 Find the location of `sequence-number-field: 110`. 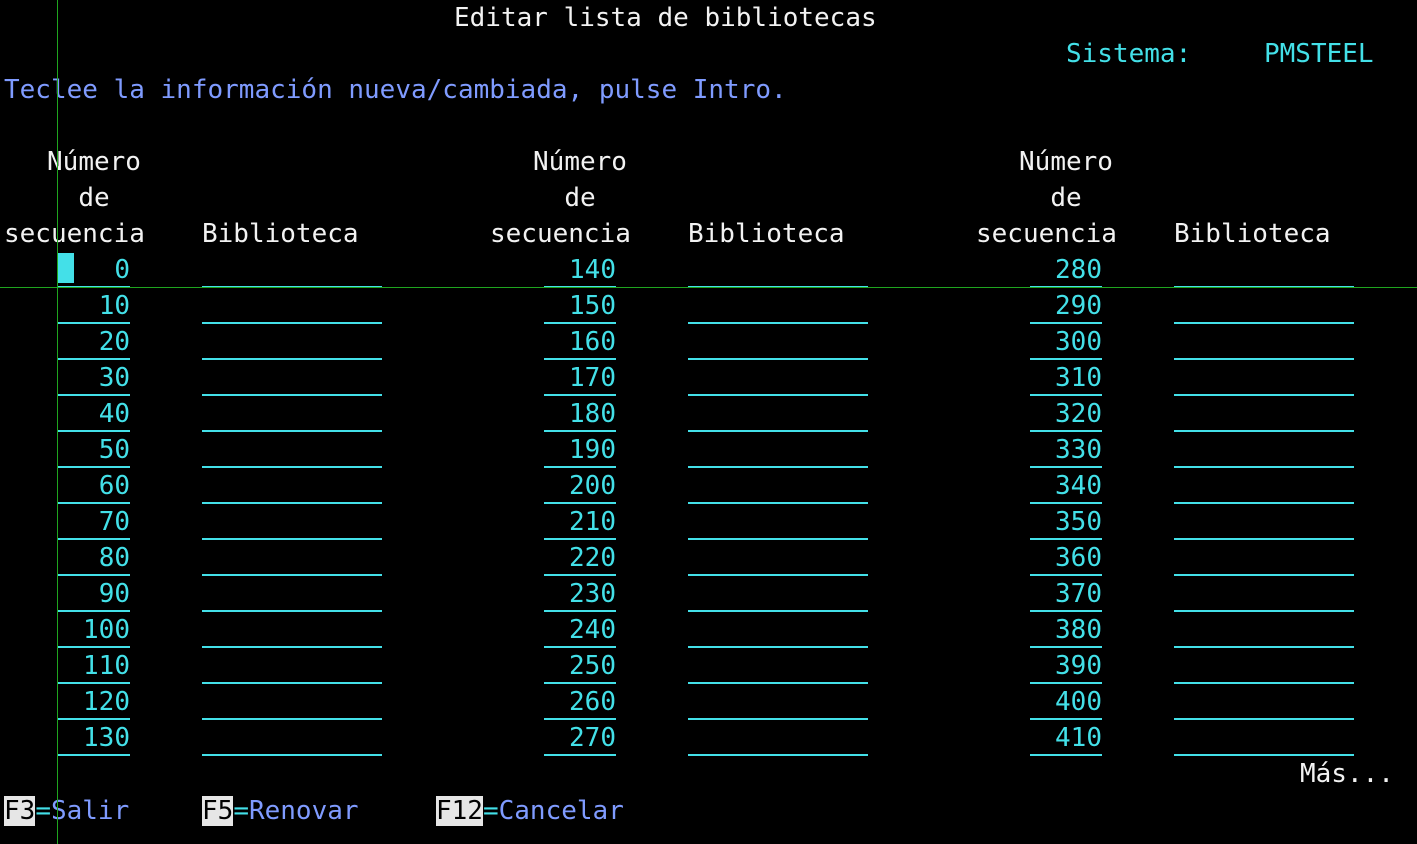

sequence-number-field: 110 is located at coordinates (94, 666).